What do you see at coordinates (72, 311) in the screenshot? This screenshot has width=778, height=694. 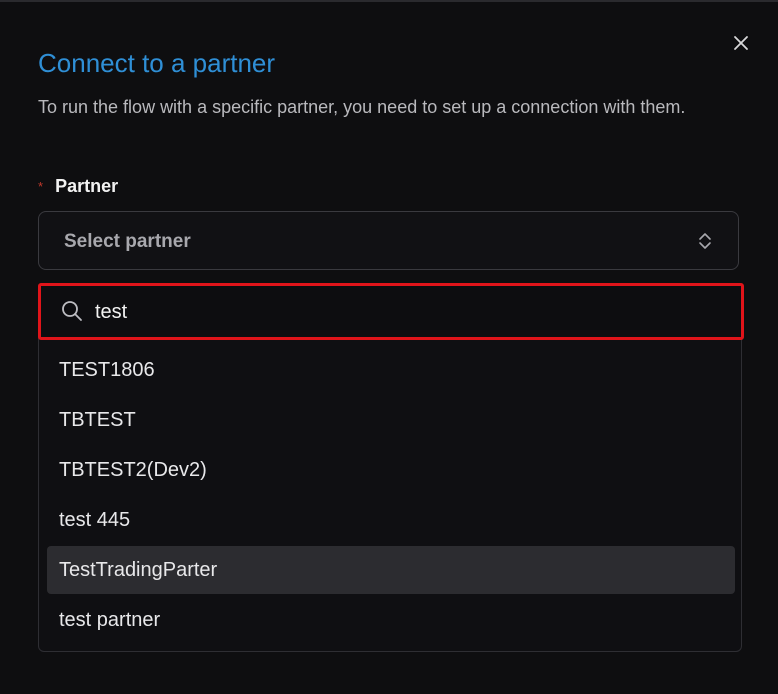 I see `search-icon` at bounding box center [72, 311].